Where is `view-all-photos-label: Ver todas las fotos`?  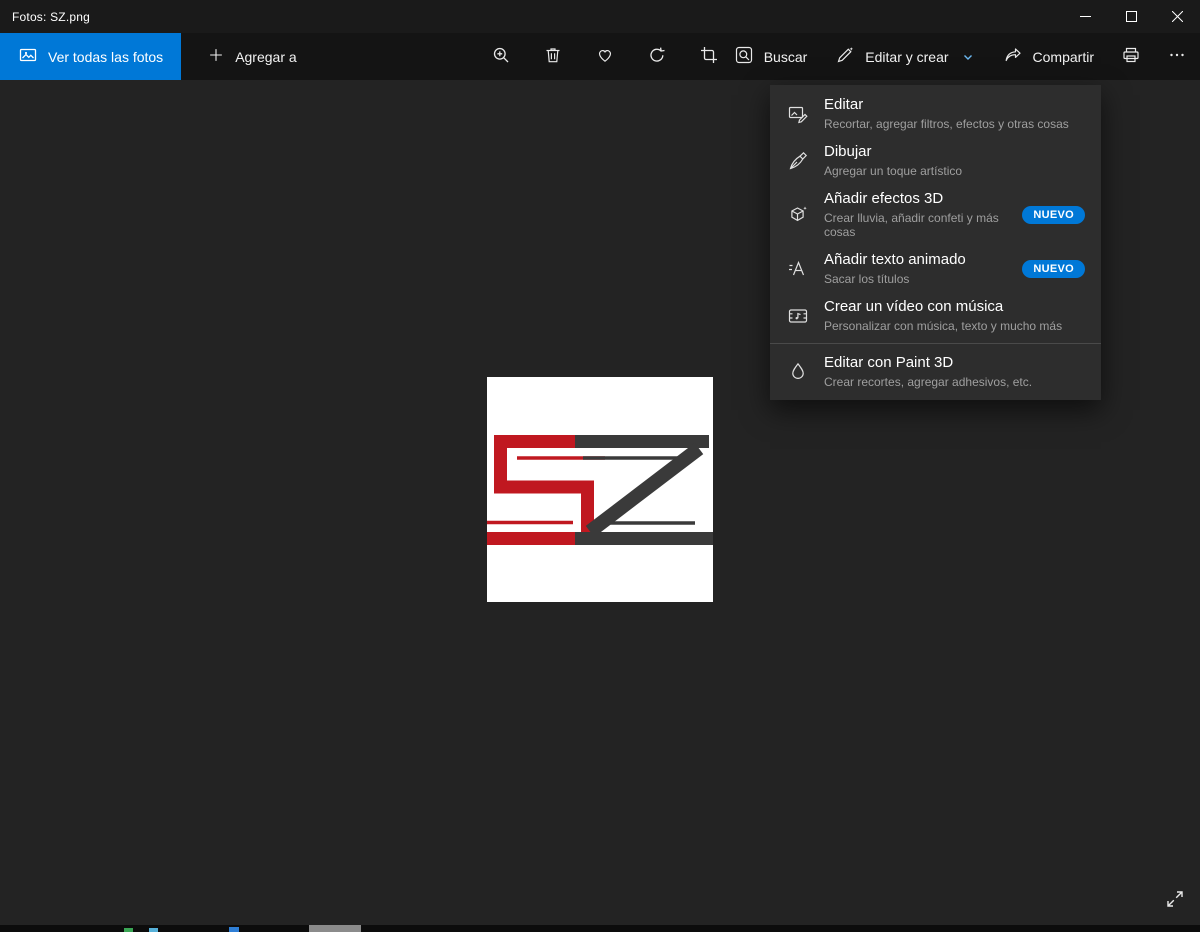
view-all-photos-label: Ver todas las fotos is located at coordinates (106, 56).